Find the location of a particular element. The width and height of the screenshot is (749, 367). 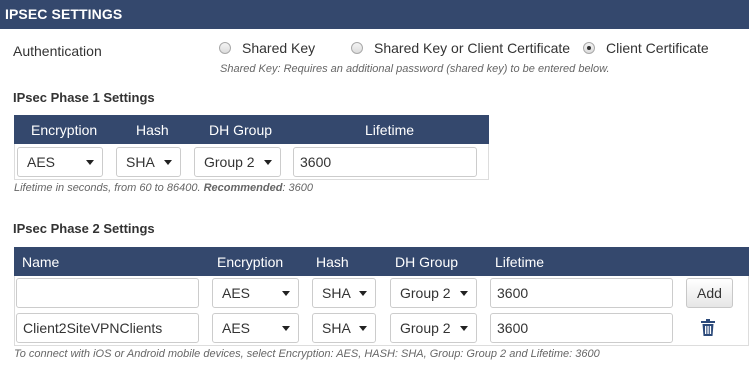

phase2-new-hash-select: SHA is located at coordinates (344, 293).